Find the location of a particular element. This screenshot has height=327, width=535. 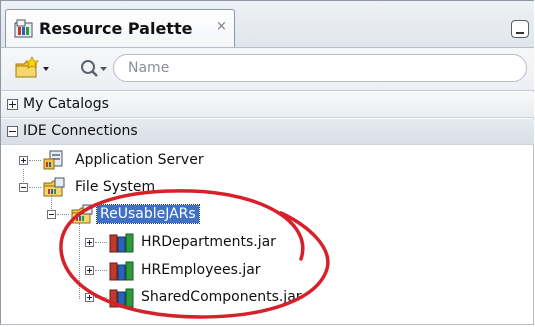

resource-palette-icon is located at coordinates (23, 28).